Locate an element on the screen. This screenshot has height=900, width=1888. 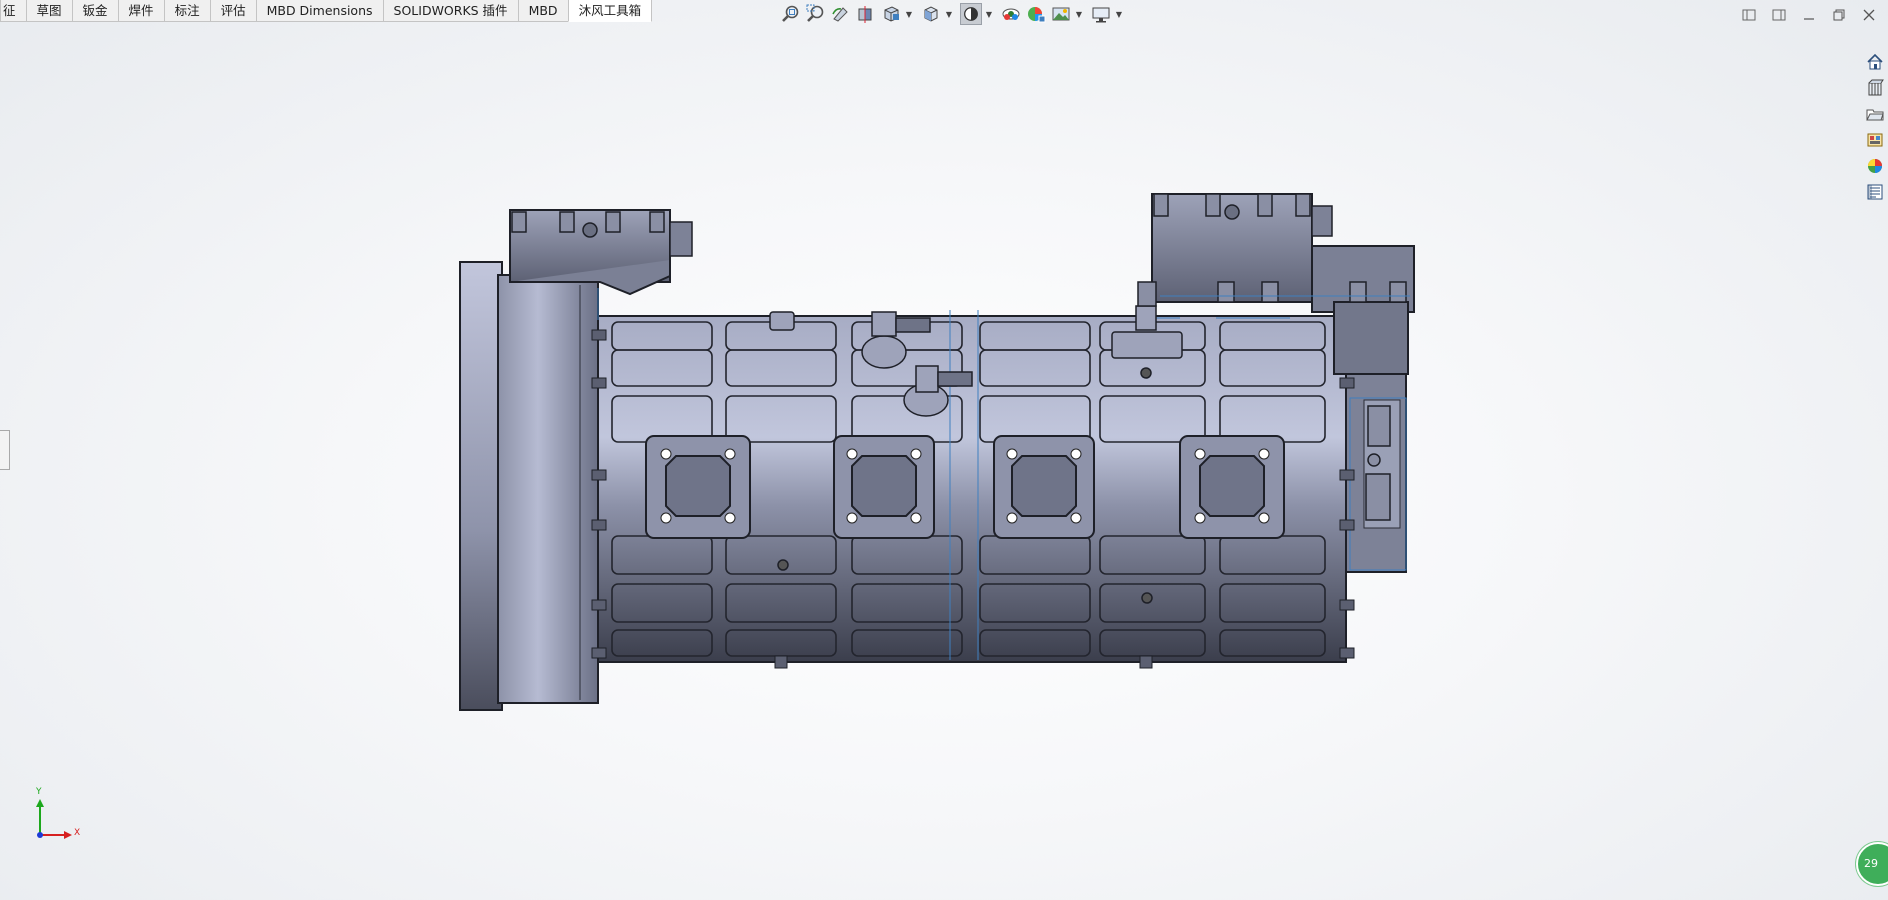
design-library-icon is located at coordinates (1875, 88).